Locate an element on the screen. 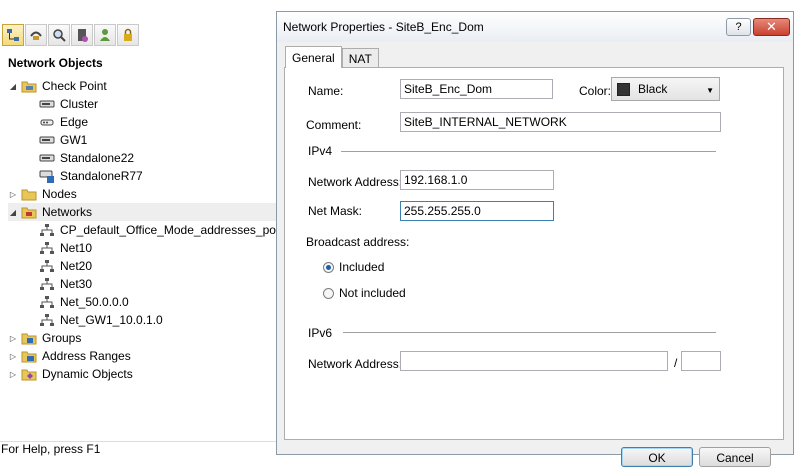  ipv6-section-label: IPv6 is located at coordinates (320, 333).